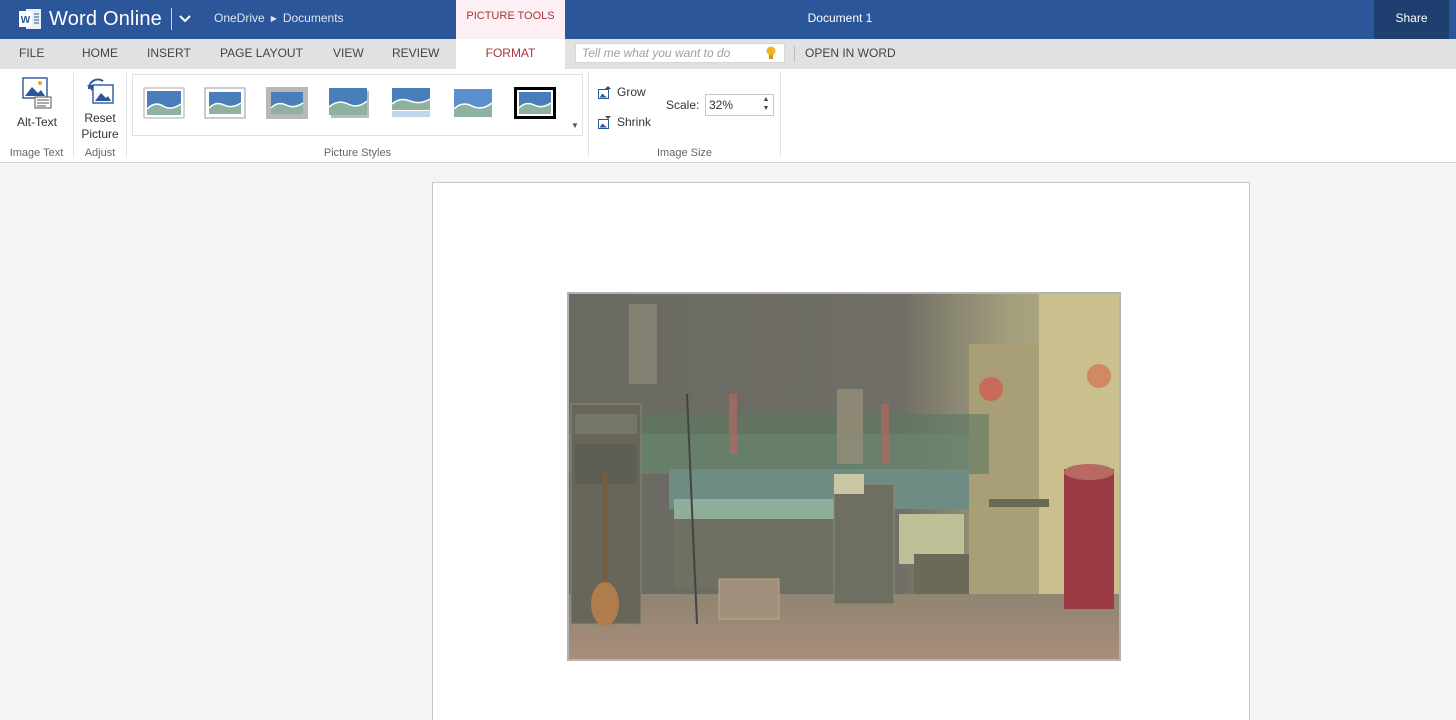  What do you see at coordinates (357, 153) in the screenshot?
I see `group-label-picture-styles: Picture Styles` at bounding box center [357, 153].